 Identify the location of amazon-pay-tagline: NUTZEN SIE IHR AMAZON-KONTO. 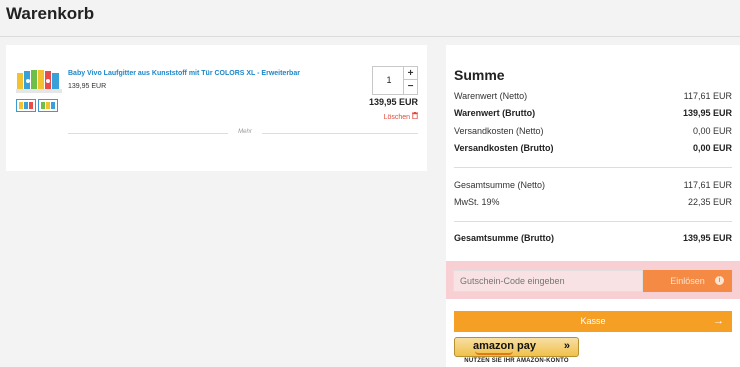
(516, 361).